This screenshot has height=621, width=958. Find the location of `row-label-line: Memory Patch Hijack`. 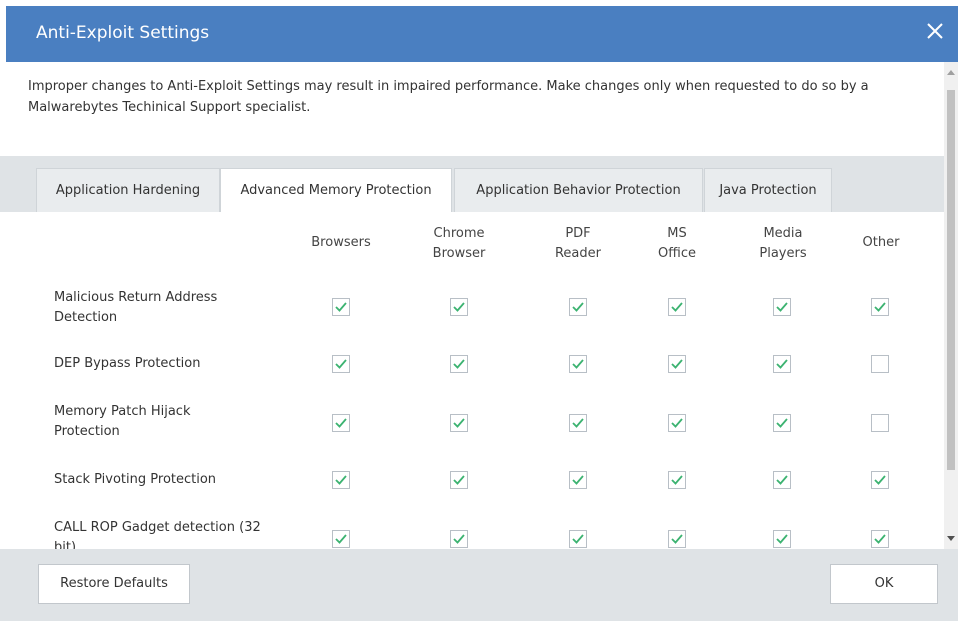

row-label-line: Memory Patch Hijack is located at coordinates (122, 411).